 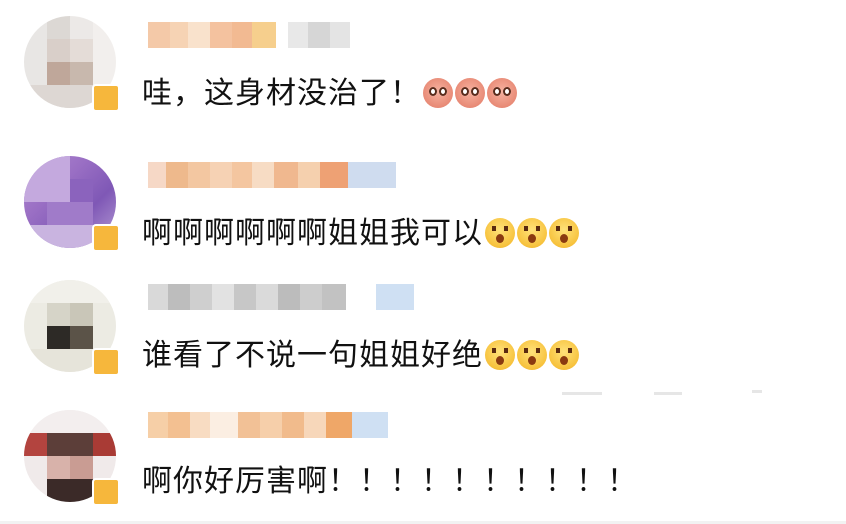 What do you see at coordinates (312, 355) in the screenshot?
I see `comment-text-content: 谁看了不说一句姐姐好绝` at bounding box center [312, 355].